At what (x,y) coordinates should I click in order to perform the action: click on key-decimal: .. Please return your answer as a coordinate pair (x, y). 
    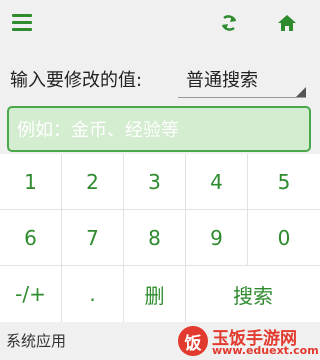
    Looking at the image, I should click on (93, 294).